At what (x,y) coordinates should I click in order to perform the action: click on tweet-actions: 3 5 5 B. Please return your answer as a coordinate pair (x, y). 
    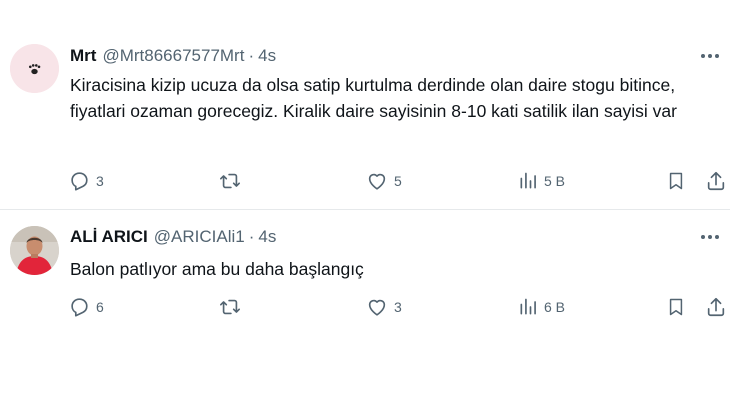
    Looking at the image, I should click on (398, 181).